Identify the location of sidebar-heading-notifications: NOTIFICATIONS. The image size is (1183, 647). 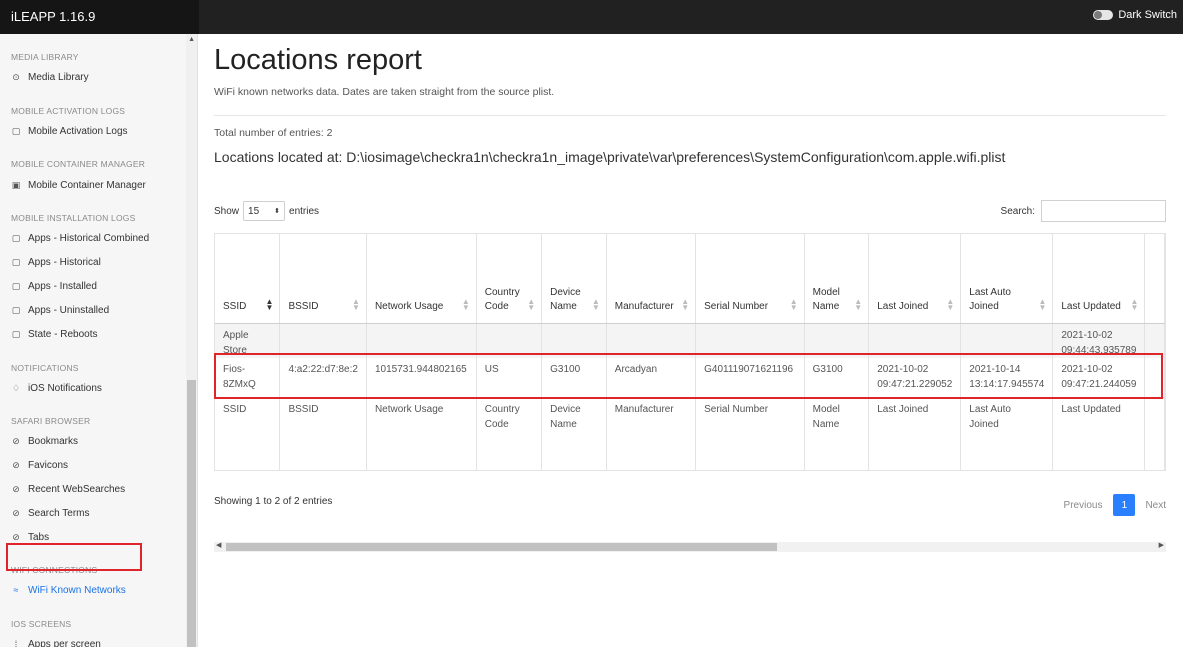
(45, 368).